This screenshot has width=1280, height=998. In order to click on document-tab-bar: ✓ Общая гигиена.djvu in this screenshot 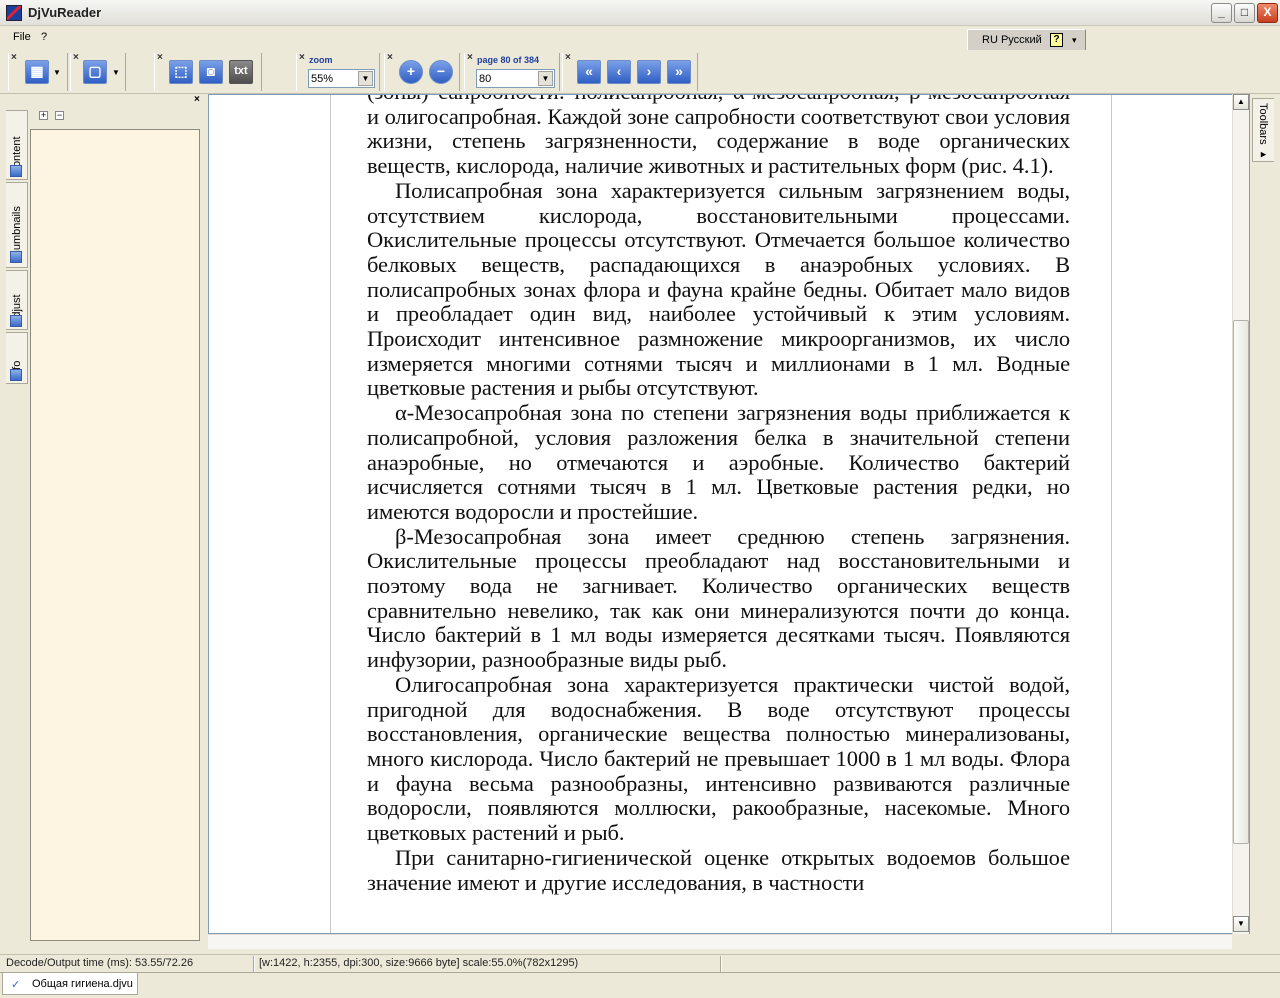, I will do `click(640, 985)`.